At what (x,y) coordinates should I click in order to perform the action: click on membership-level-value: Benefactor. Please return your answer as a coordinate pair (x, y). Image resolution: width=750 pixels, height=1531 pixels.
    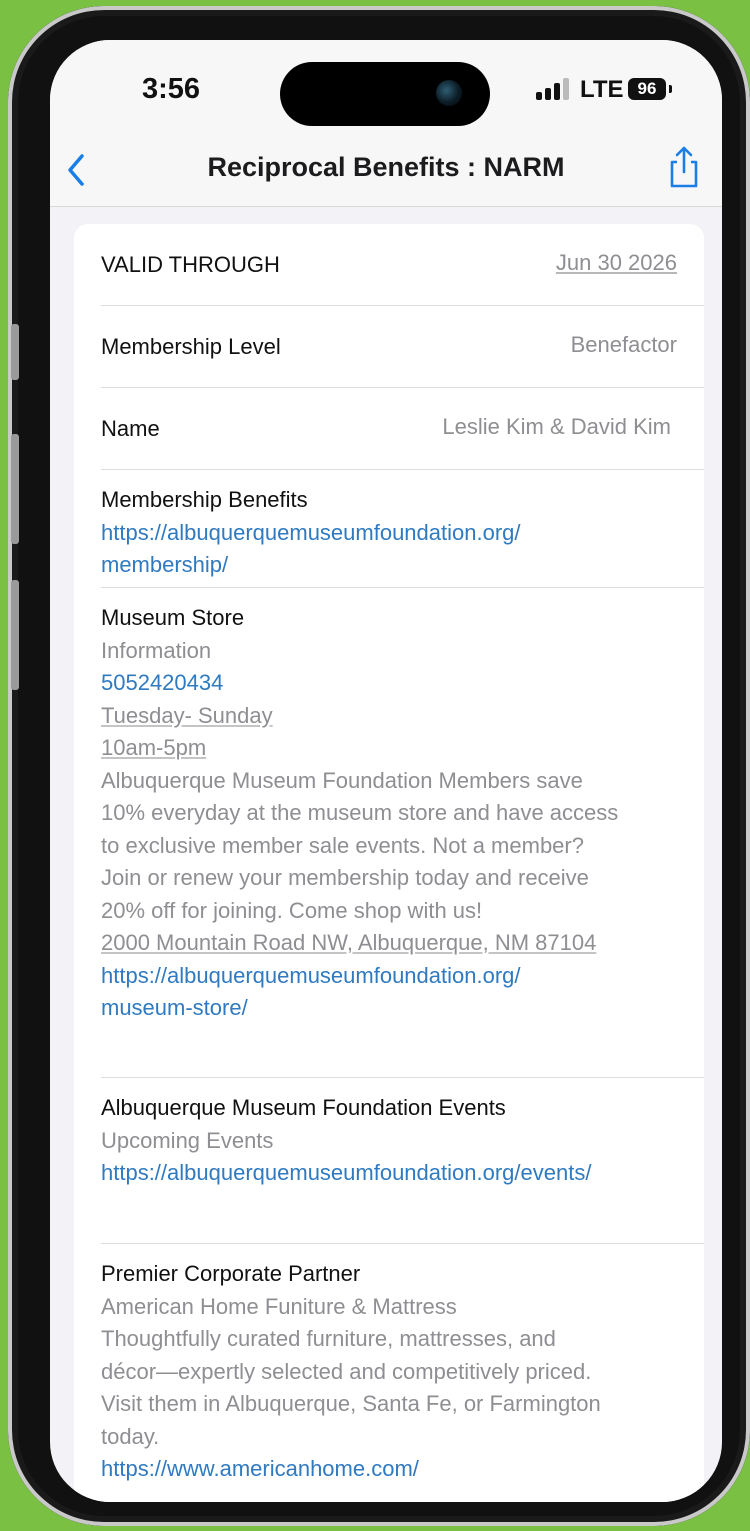
    Looking at the image, I should click on (623, 344).